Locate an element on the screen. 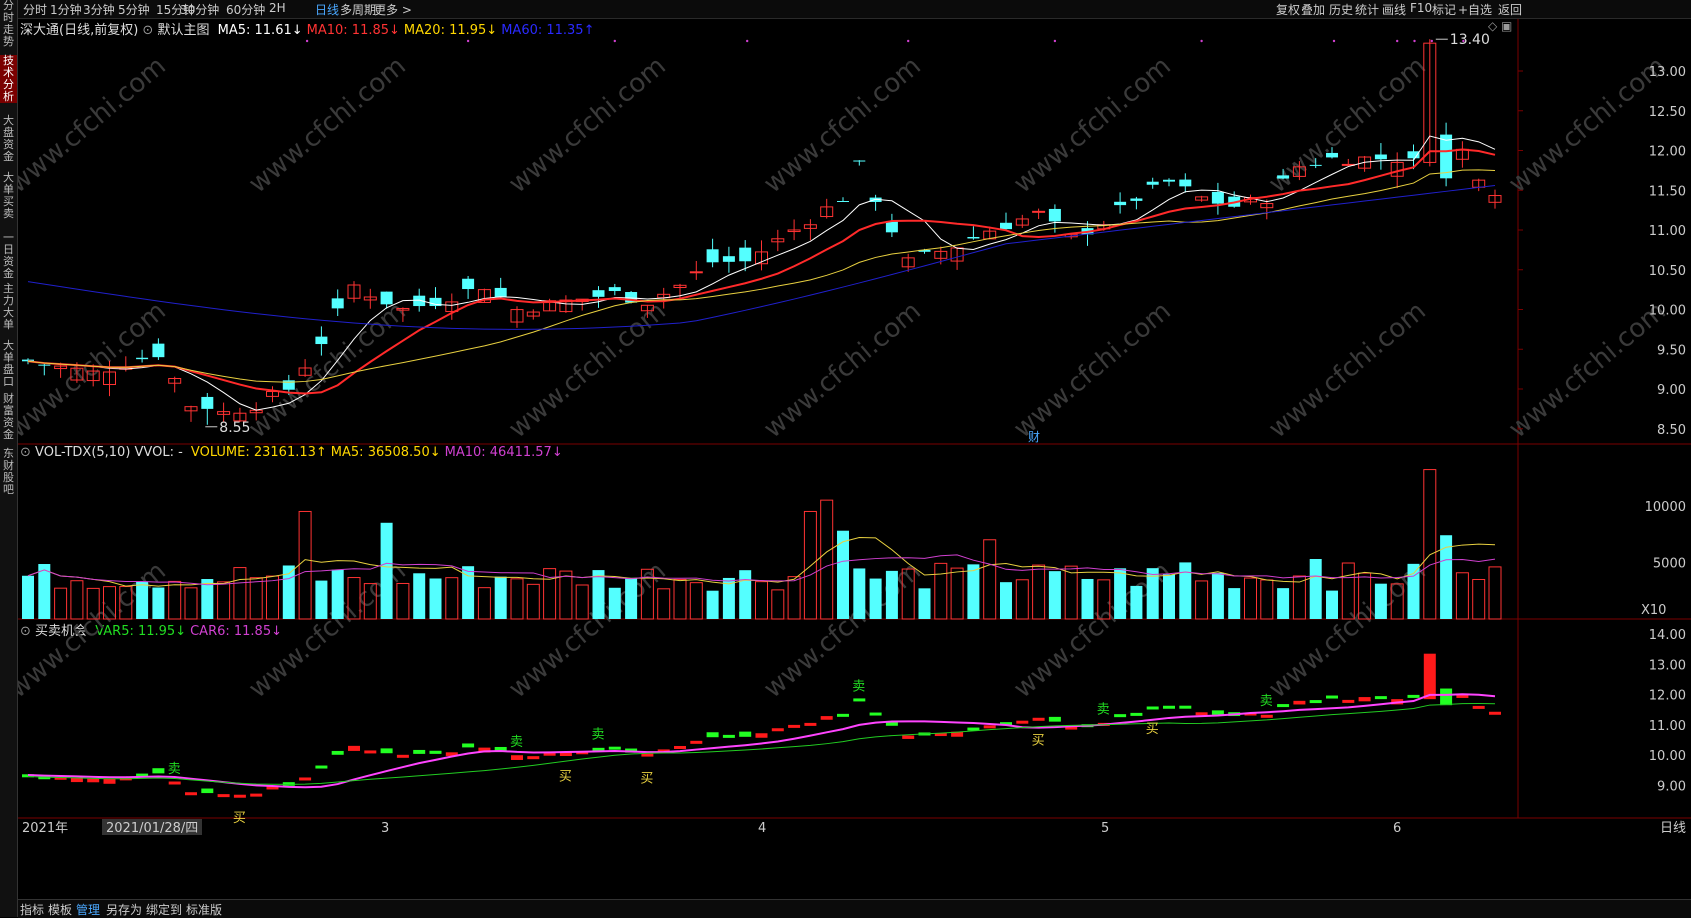  bottom-tab: 另存为 is located at coordinates (124, 909).